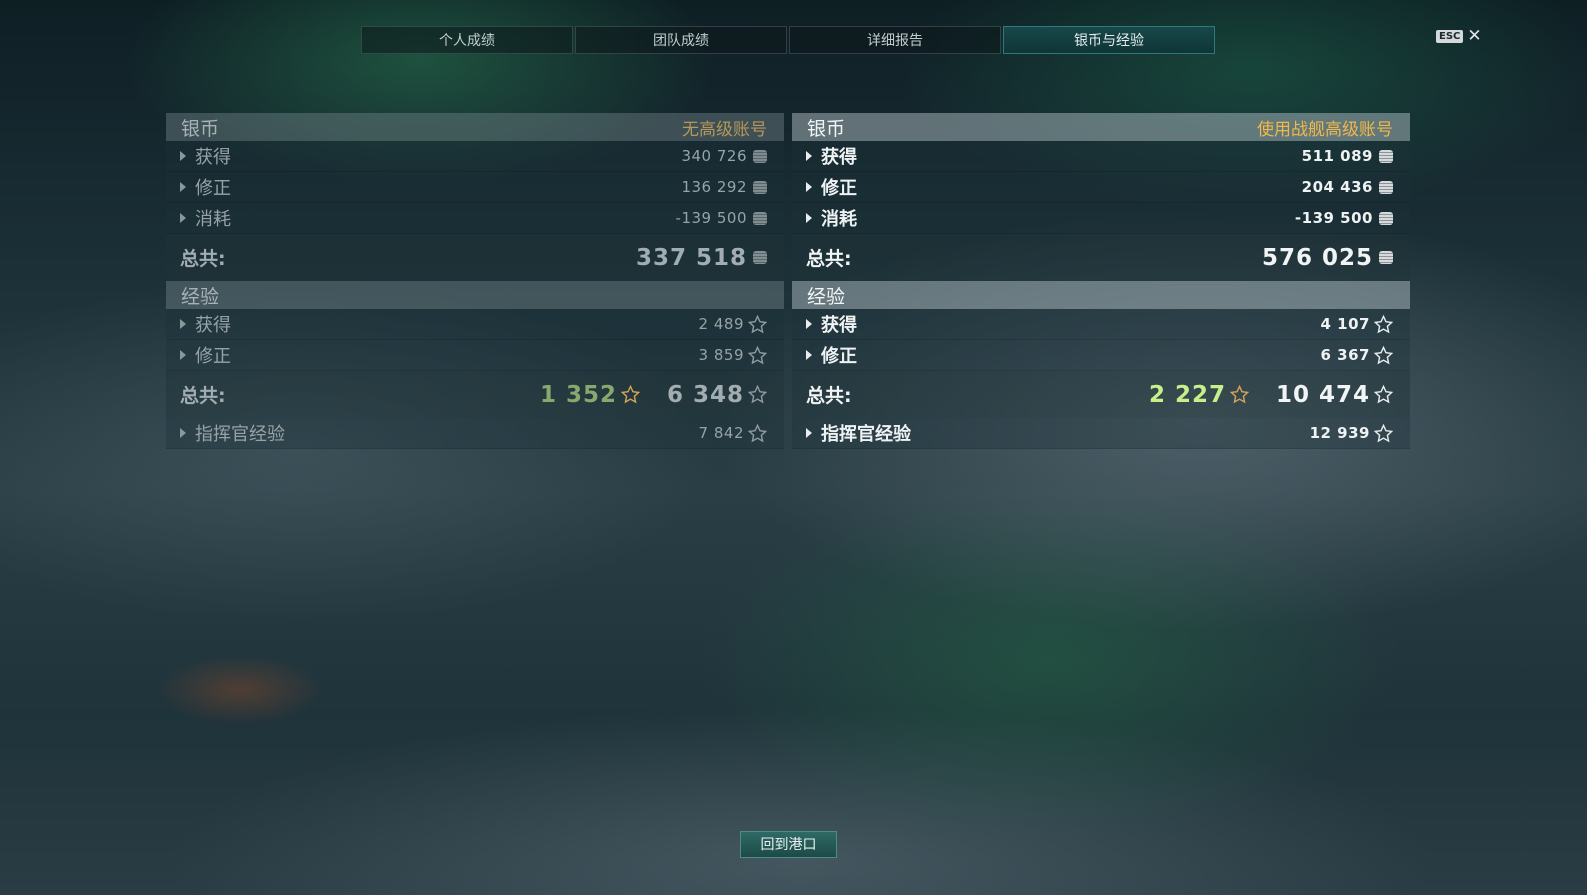 The image size is (1587, 895). I want to click on base-xp-value: 1 352, so click(578, 394).